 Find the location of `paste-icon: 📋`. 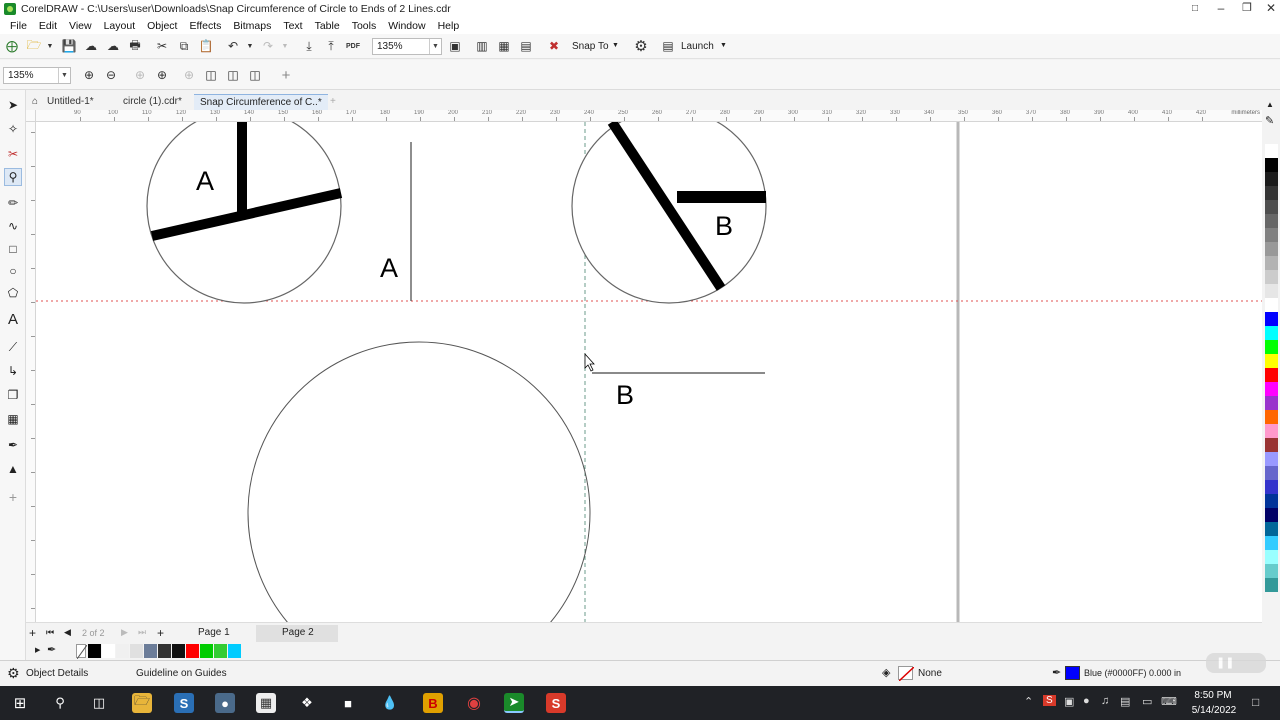

paste-icon: 📋 is located at coordinates (206, 46).